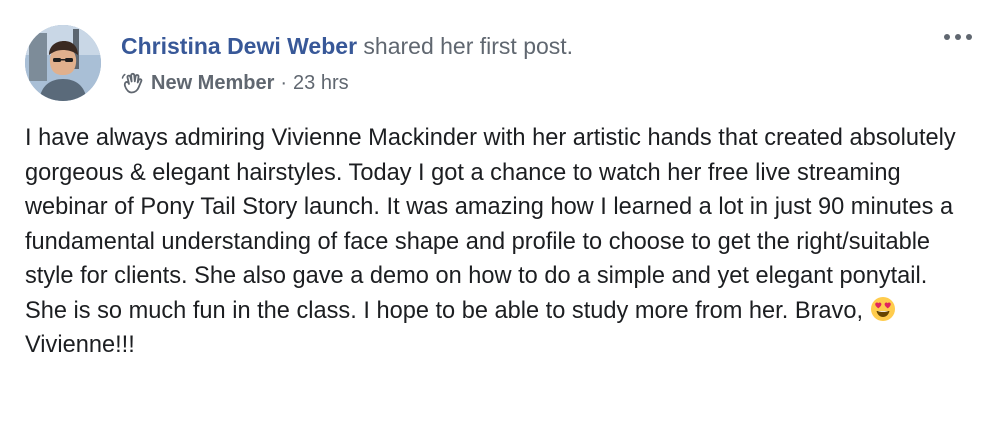  What do you see at coordinates (239, 46) in the screenshot?
I see `author-name-link: Christina Dewi Weber` at bounding box center [239, 46].